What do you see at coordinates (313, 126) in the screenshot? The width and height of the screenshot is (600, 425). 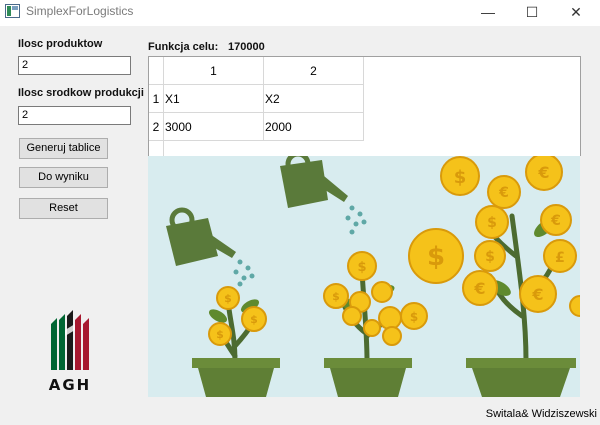 I see `table-cell: 2000` at bounding box center [313, 126].